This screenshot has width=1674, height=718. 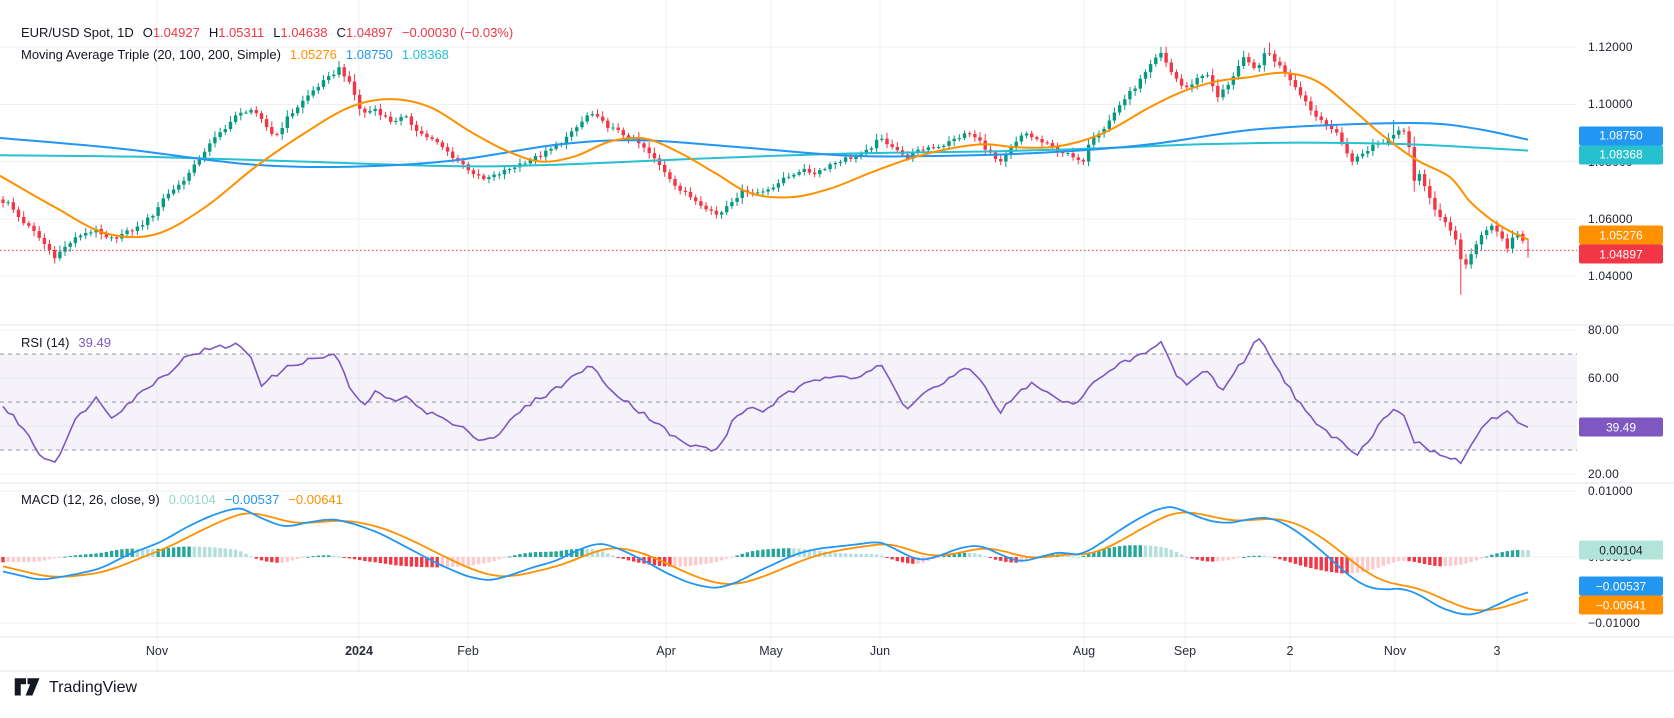 I want to click on ma20-price-badge: 1.05276, so click(x=1621, y=235).